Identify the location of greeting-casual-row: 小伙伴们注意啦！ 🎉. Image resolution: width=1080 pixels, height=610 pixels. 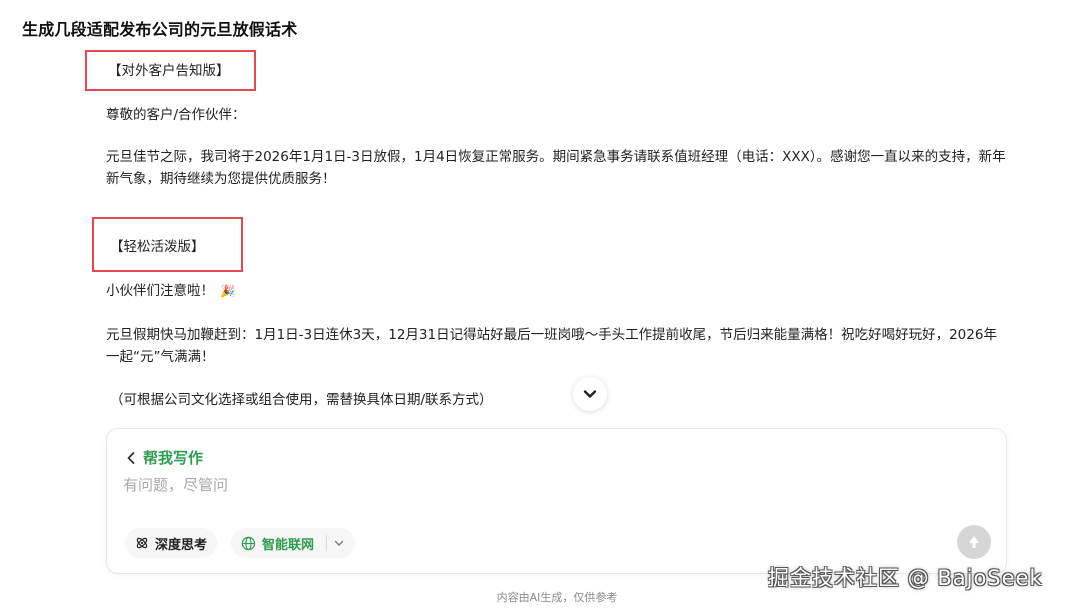
(170, 291).